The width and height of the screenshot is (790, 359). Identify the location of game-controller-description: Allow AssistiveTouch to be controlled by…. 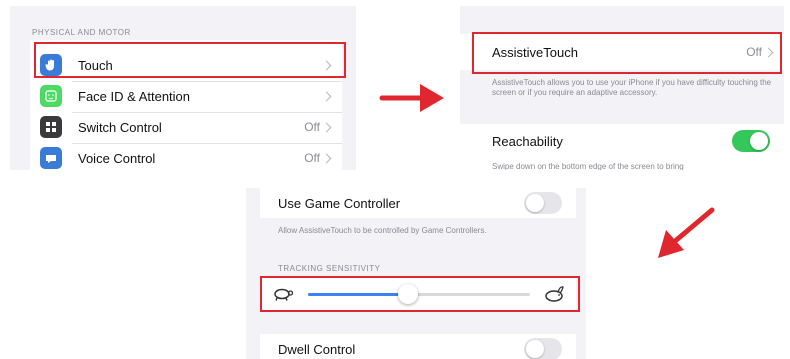
(382, 230).